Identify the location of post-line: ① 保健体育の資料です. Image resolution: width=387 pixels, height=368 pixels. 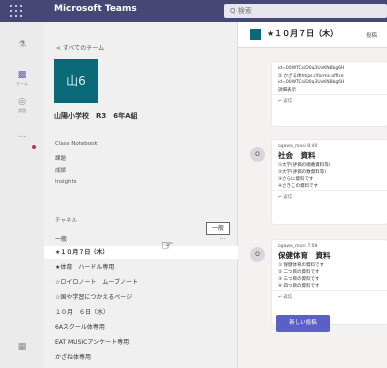
(301, 265).